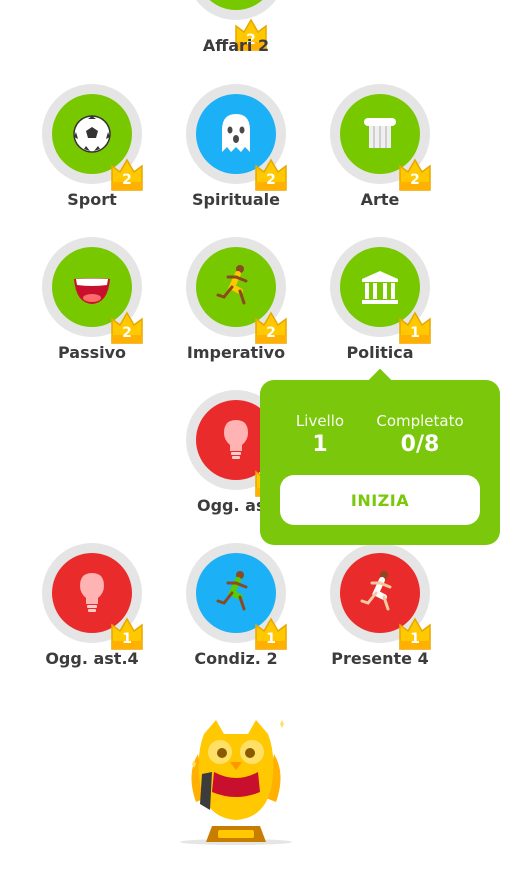 The image size is (531, 884). Describe the element at coordinates (236, 352) in the screenshot. I see `skill-label: Imperativo` at that location.